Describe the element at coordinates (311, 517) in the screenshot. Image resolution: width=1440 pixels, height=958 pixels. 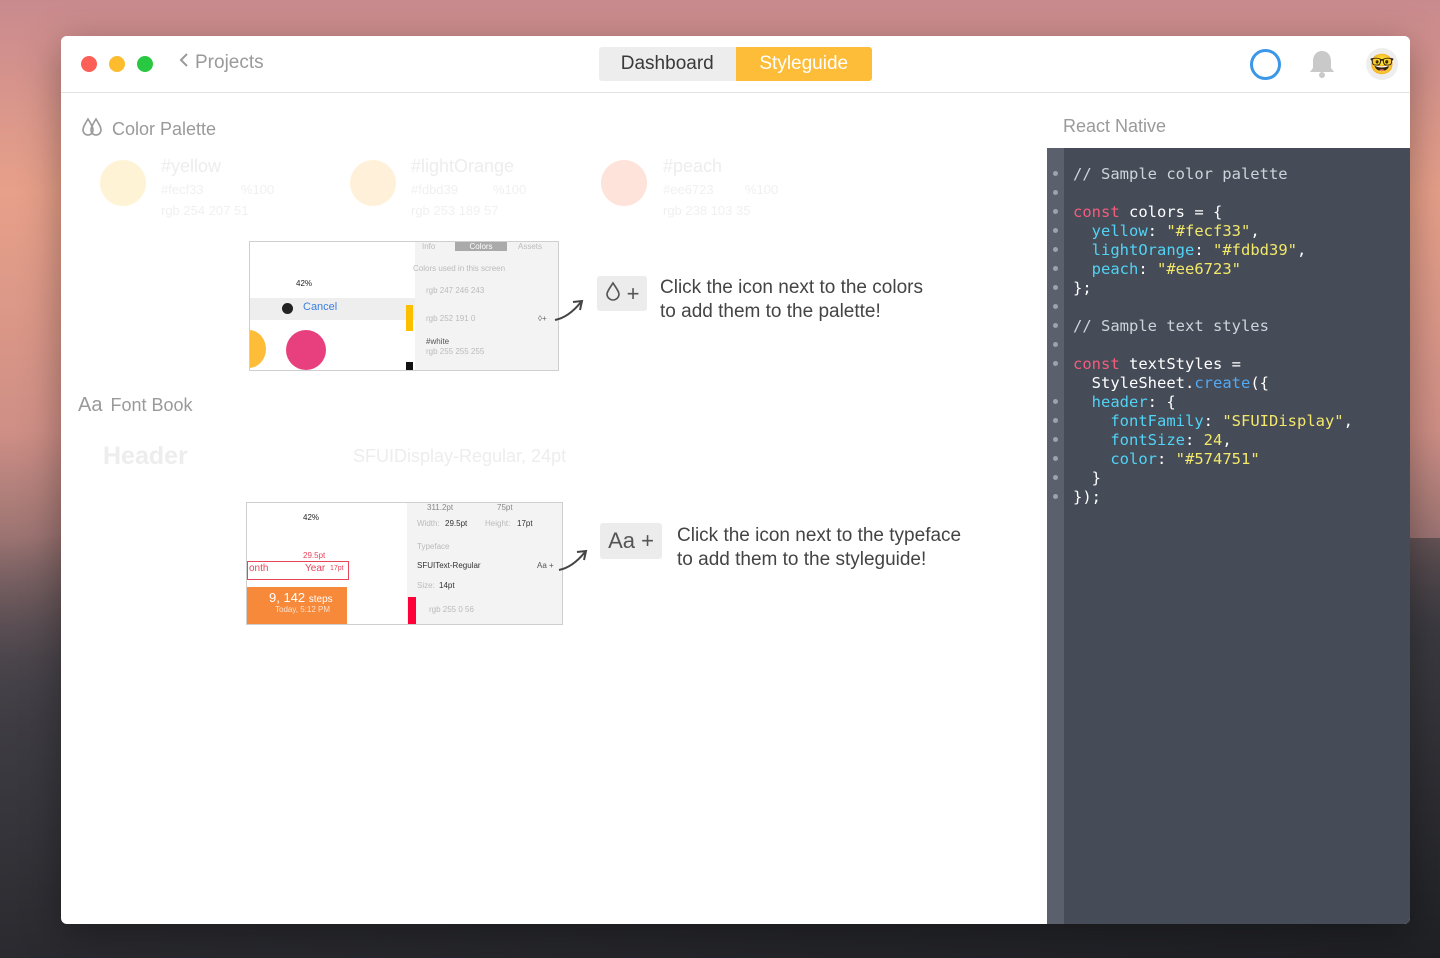
I see `battery-label-2: 42%` at that location.